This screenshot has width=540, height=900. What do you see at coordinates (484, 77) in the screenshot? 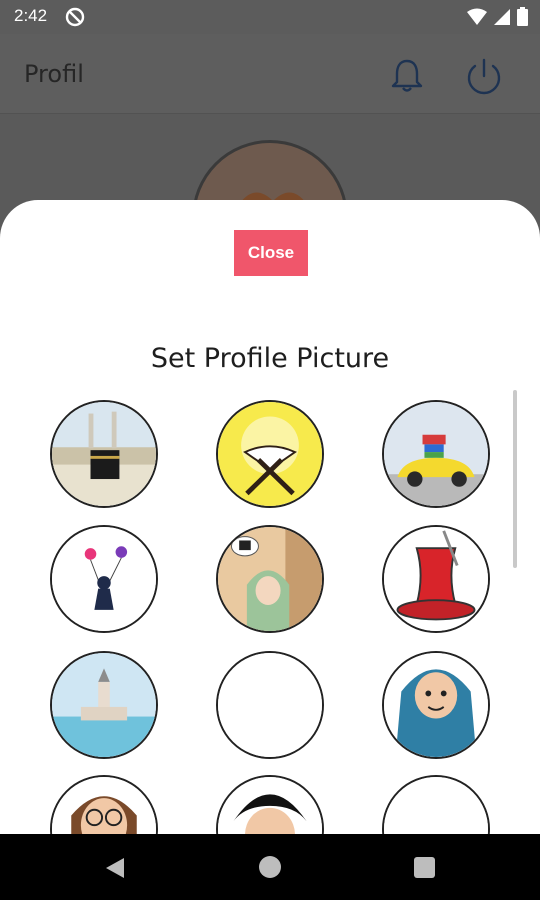
I see `power-icon` at bounding box center [484, 77].